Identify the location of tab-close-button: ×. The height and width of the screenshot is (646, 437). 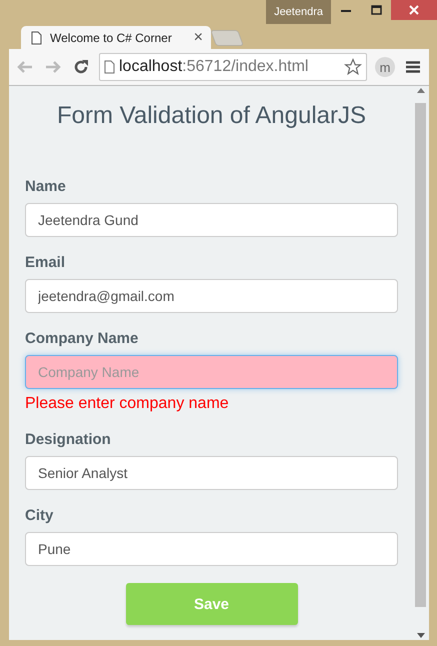
(198, 38).